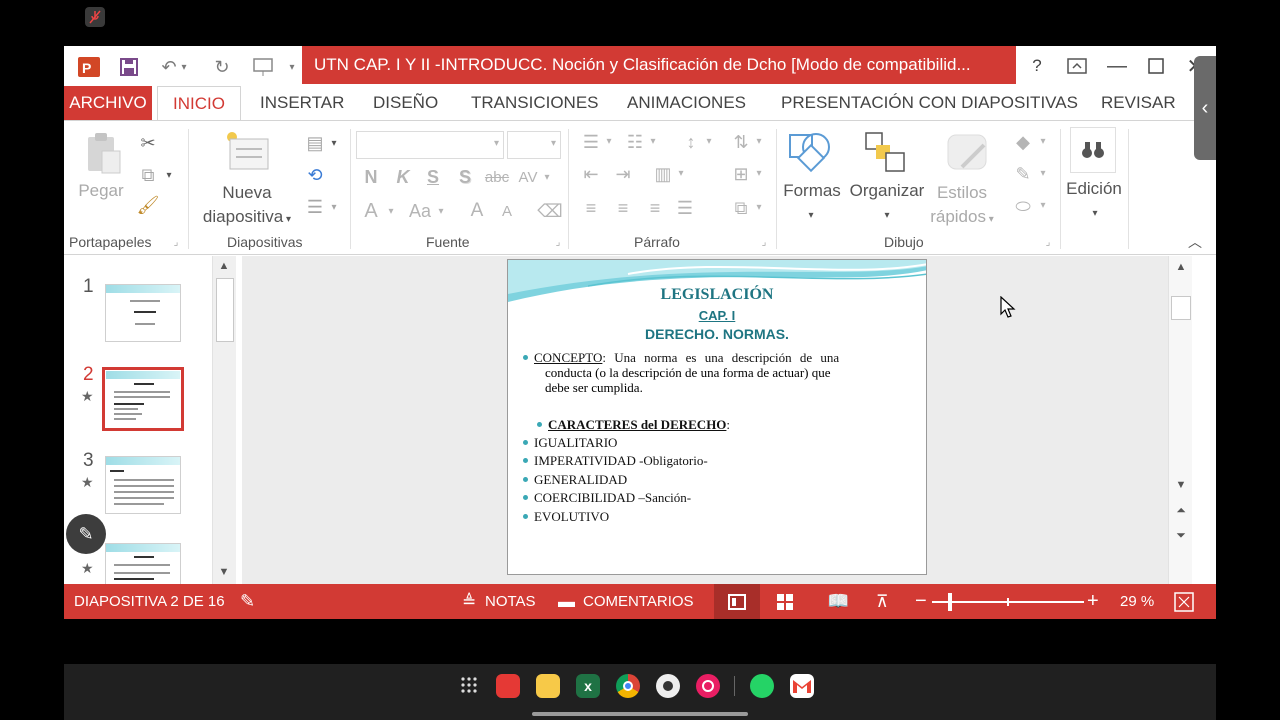  I want to click on zoom-slider-thumb, so click(949, 602).